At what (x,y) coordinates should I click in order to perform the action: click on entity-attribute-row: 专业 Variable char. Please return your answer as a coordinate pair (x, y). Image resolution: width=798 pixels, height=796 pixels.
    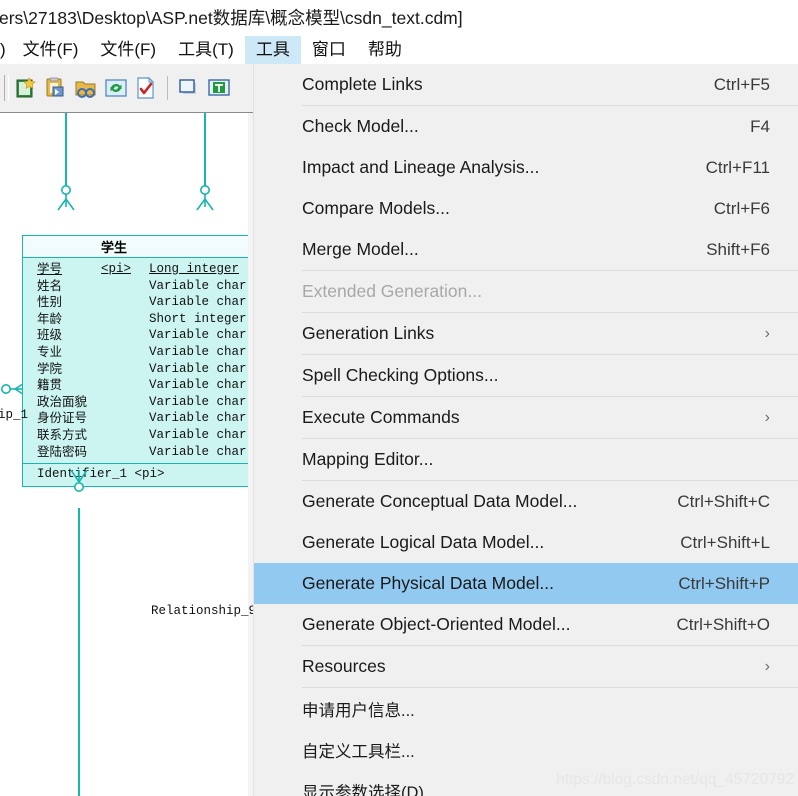
    Looking at the image, I should click on (145, 352).